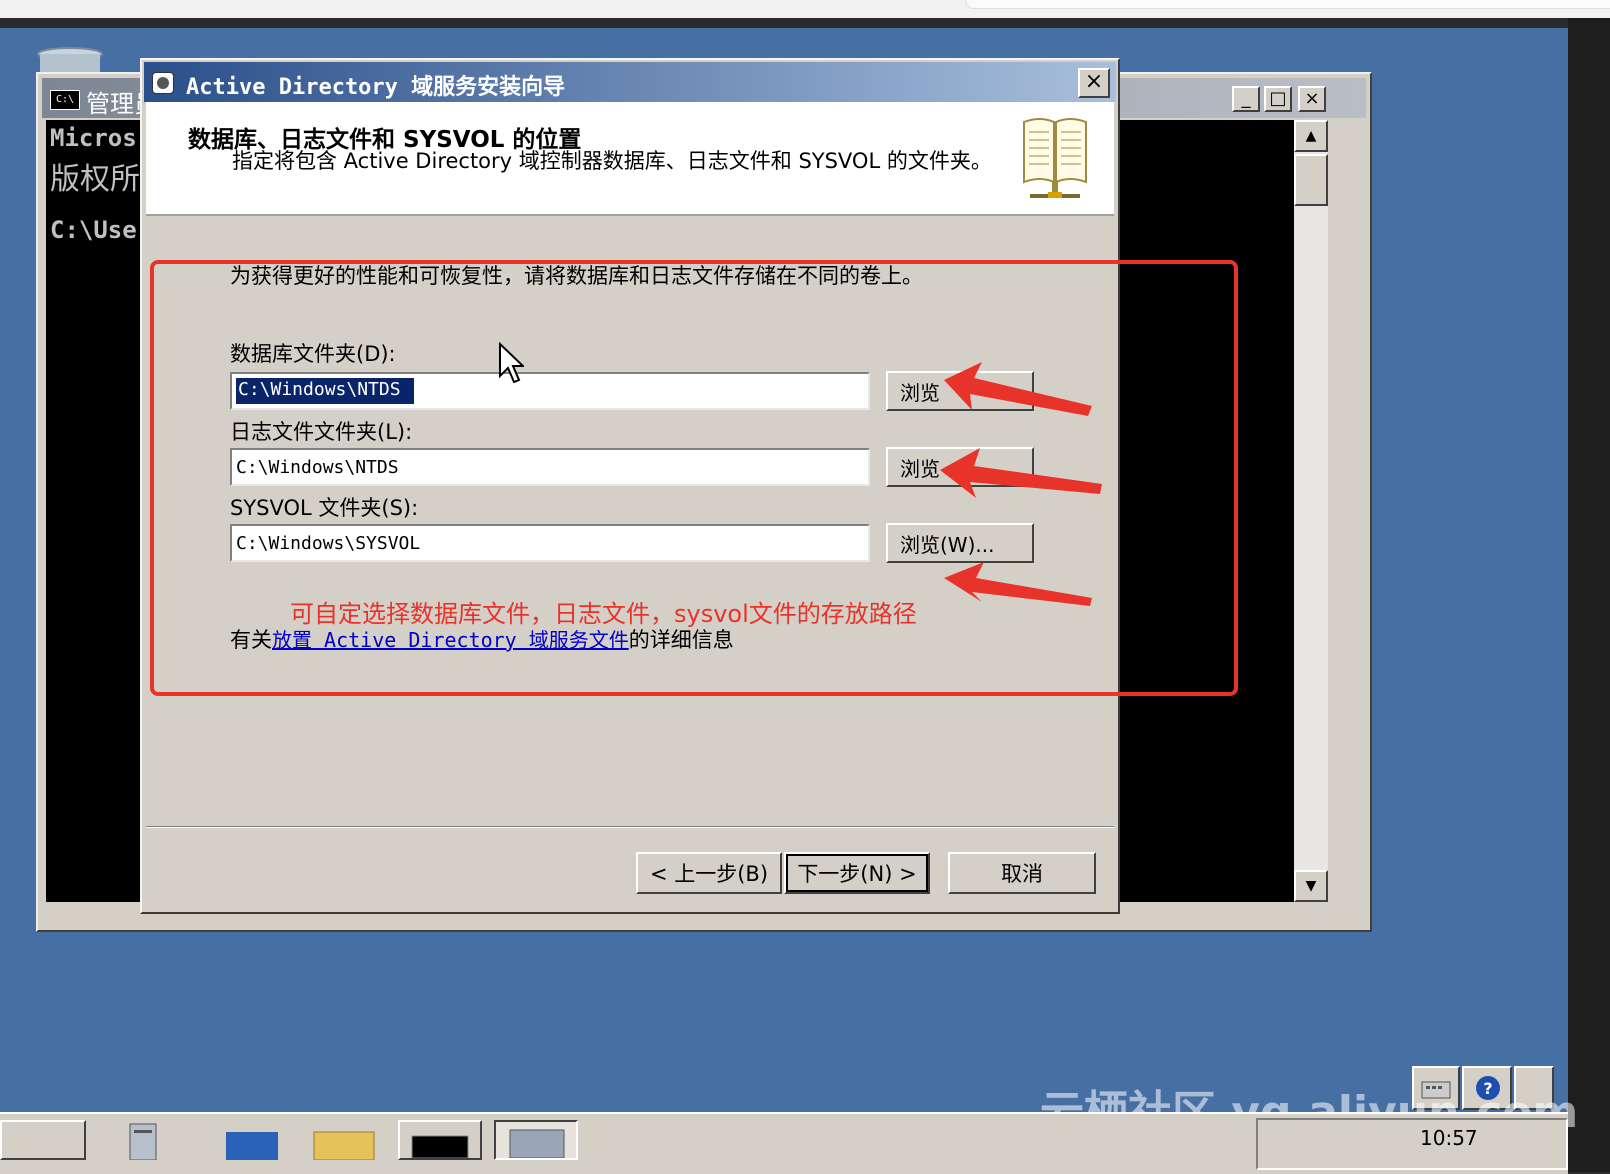 The width and height of the screenshot is (1610, 1174). Describe the element at coordinates (784, 1143) in the screenshot. I see `taskbar: 10:57` at that location.